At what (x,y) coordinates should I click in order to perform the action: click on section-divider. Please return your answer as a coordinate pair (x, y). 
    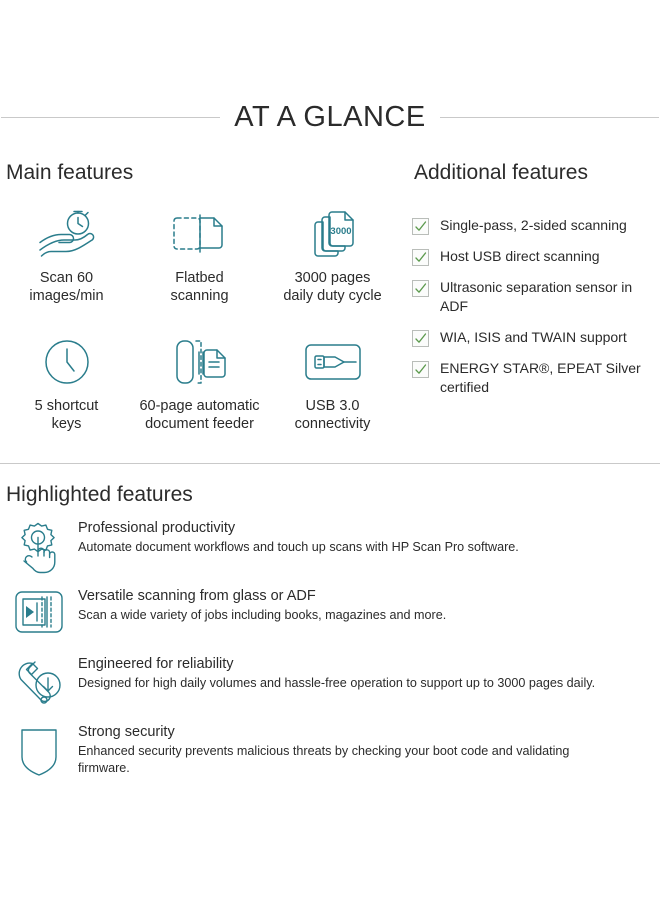
    Looking at the image, I should click on (330, 463).